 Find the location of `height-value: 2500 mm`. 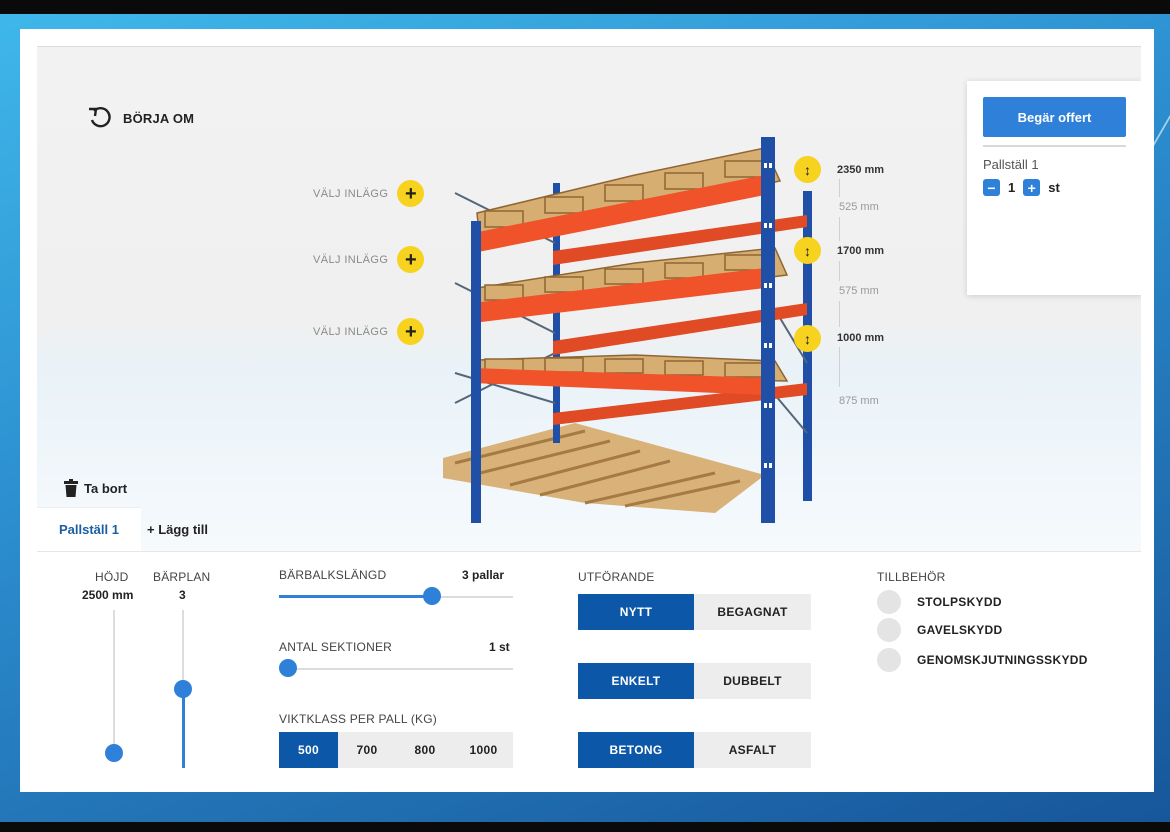

height-value: 2500 mm is located at coordinates (108, 595).